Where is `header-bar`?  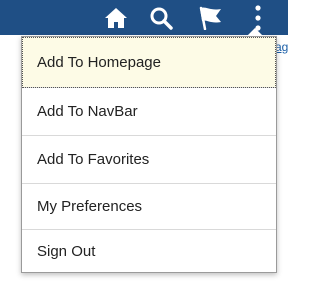
header-bar is located at coordinates (144, 17).